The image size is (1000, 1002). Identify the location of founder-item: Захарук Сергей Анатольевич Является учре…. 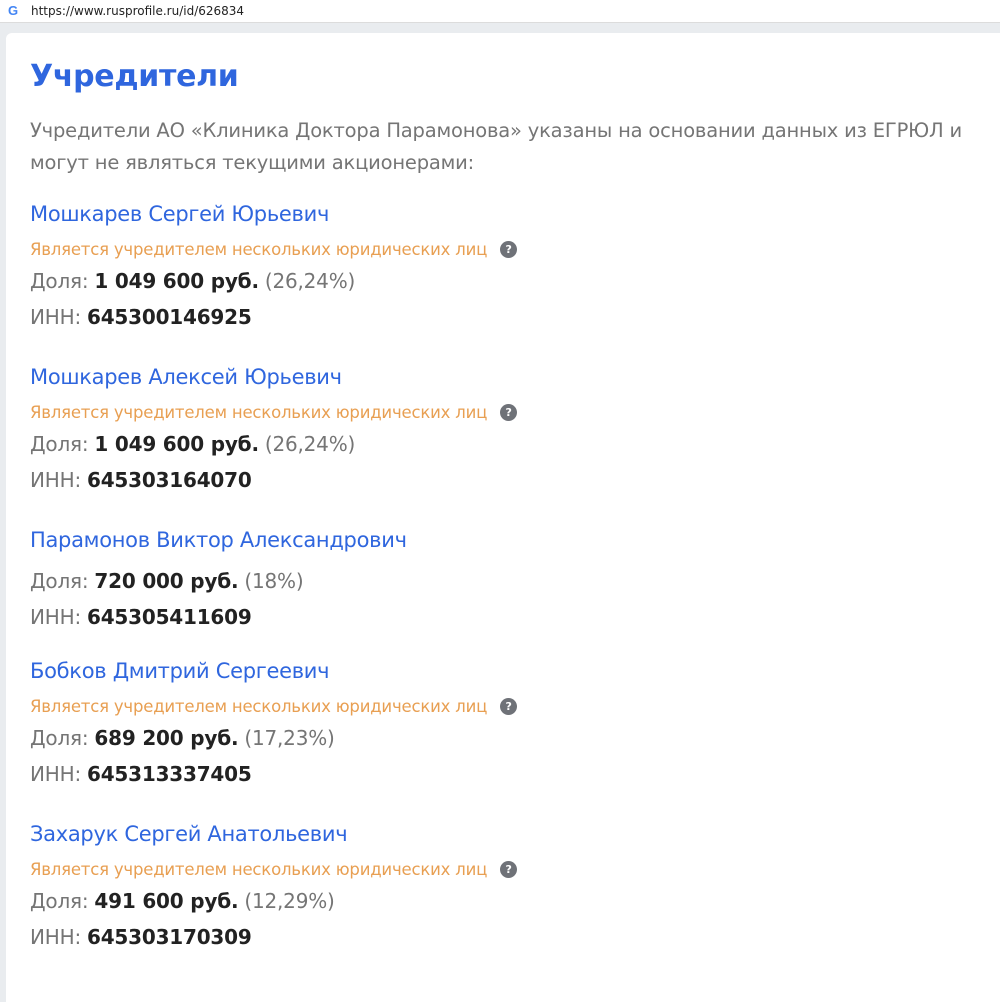
(274, 885).